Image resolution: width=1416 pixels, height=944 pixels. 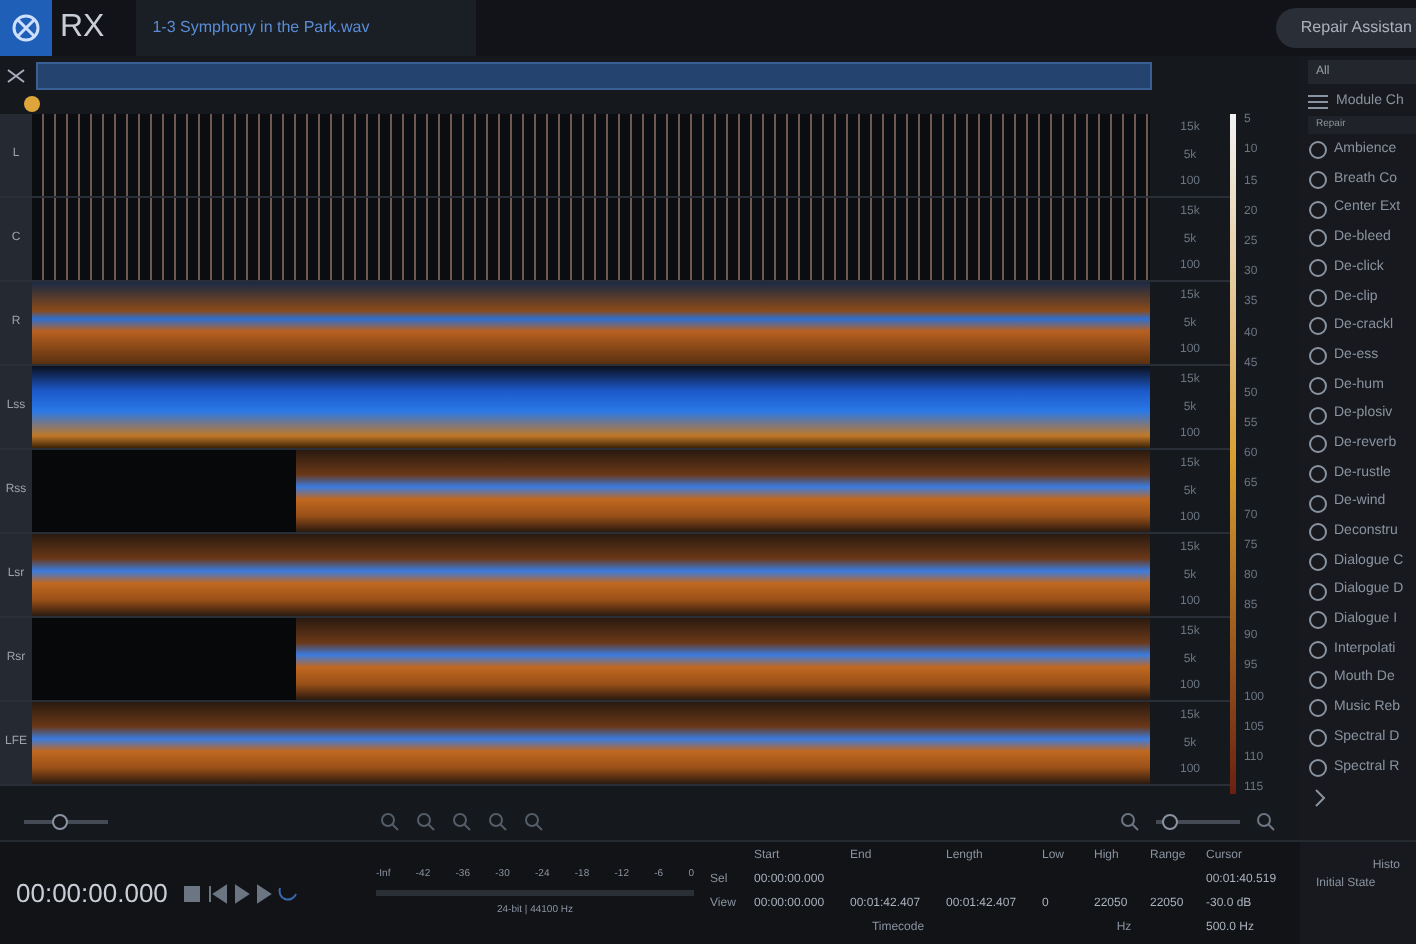 What do you see at coordinates (1346, 28) in the screenshot?
I see `repair-assistant-button: Repair Assistan` at bounding box center [1346, 28].